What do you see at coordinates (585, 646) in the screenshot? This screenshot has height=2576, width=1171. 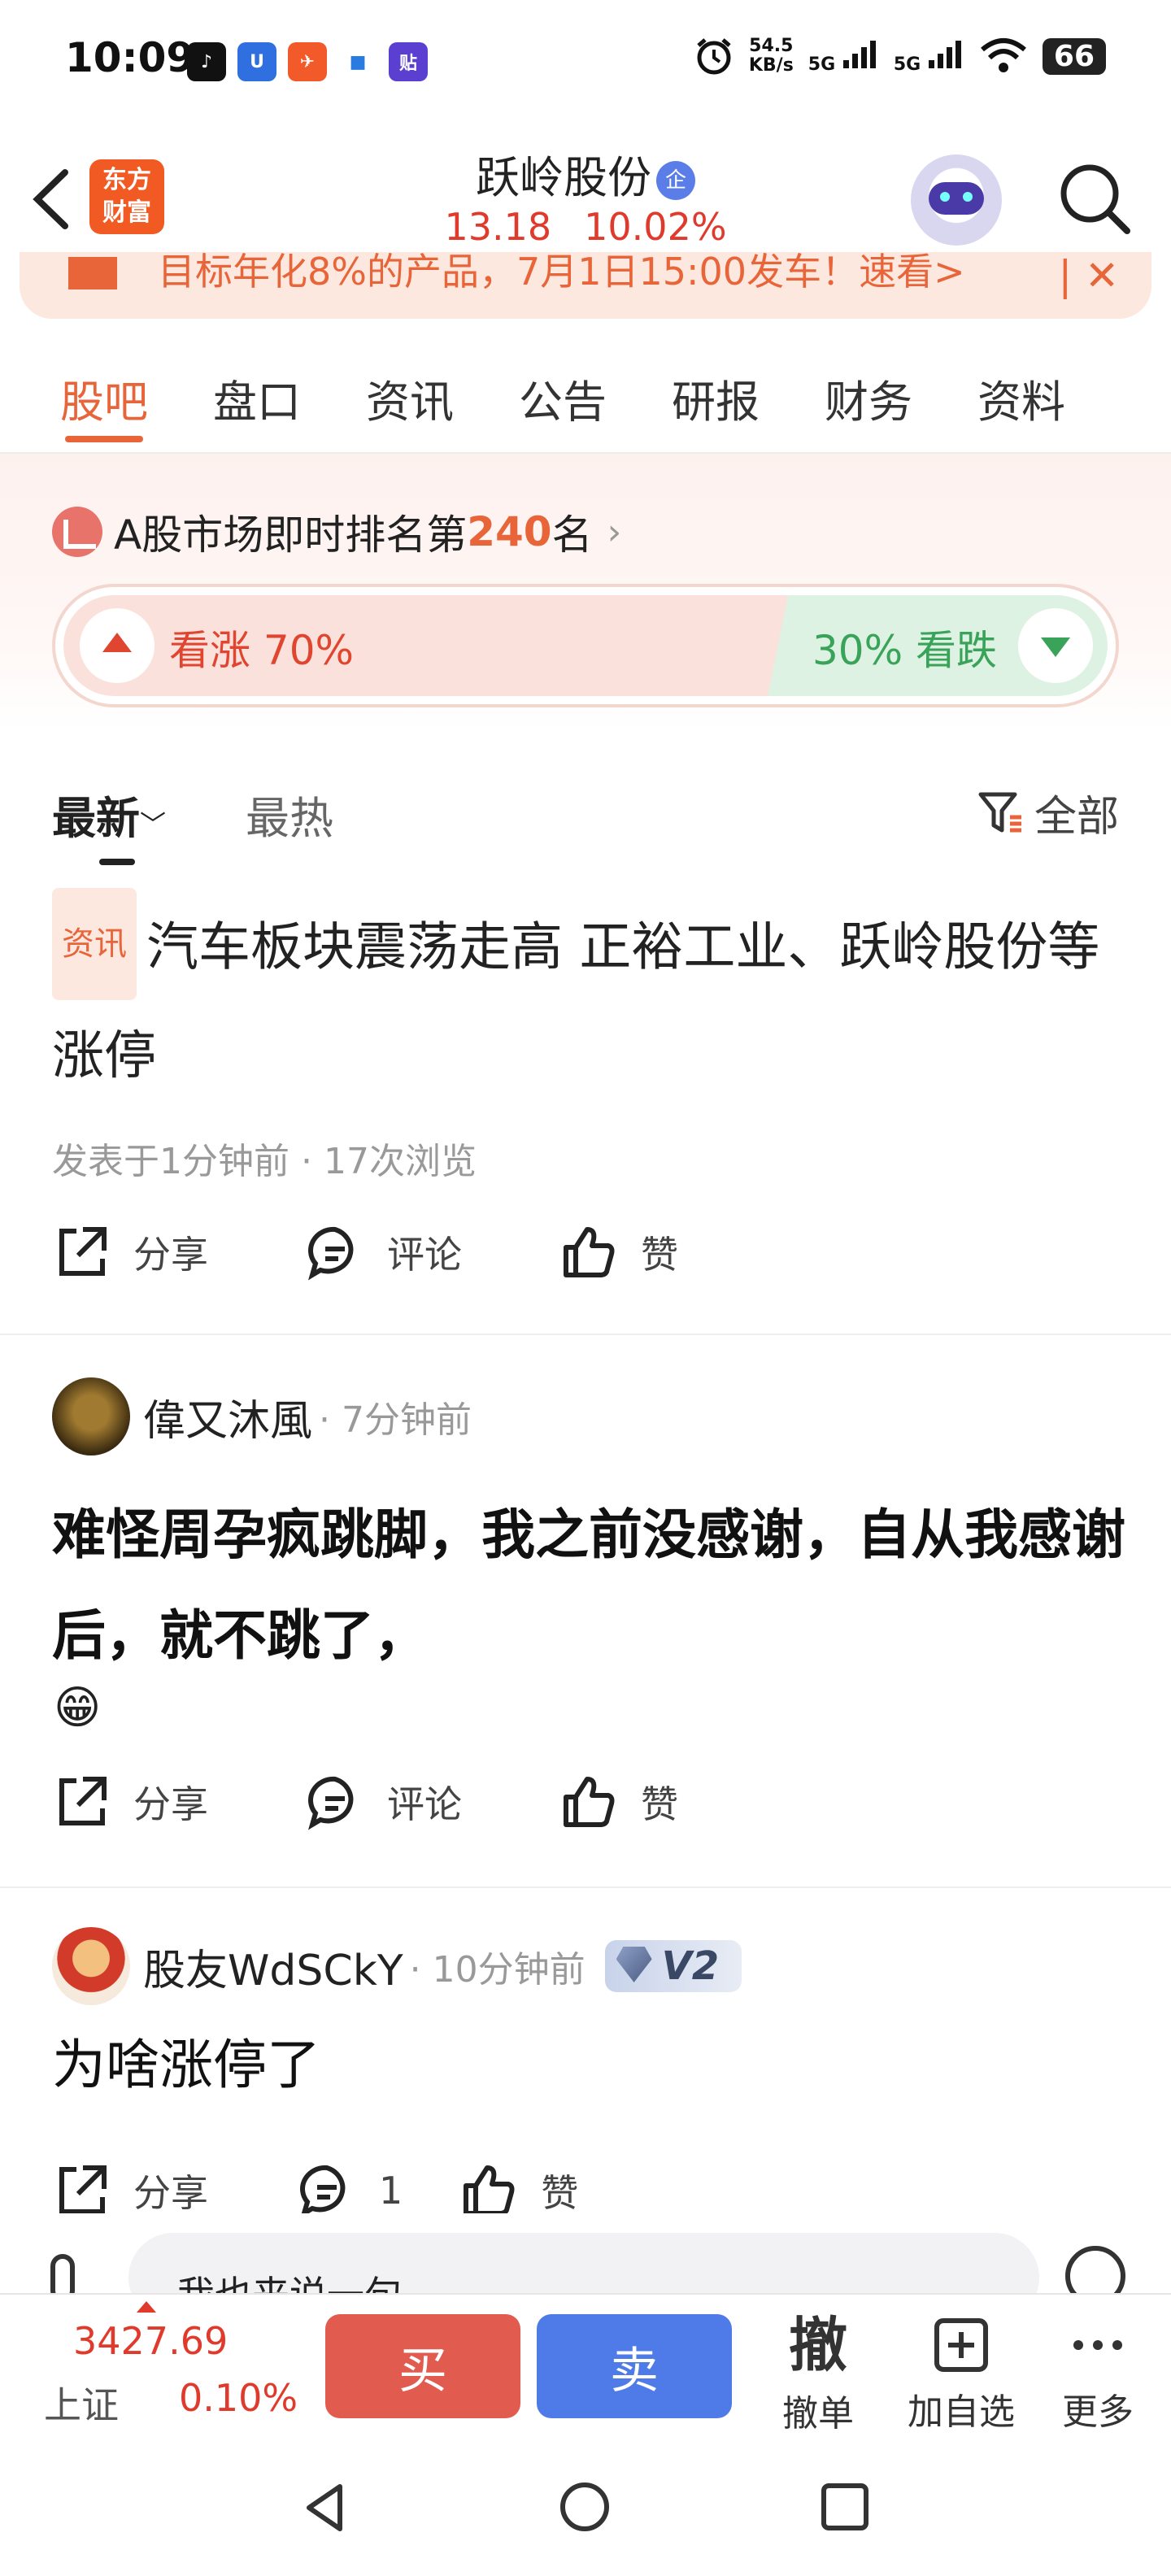 I see `sentiment-vote-bar: 看涨 70% 30% 看跌` at bounding box center [585, 646].